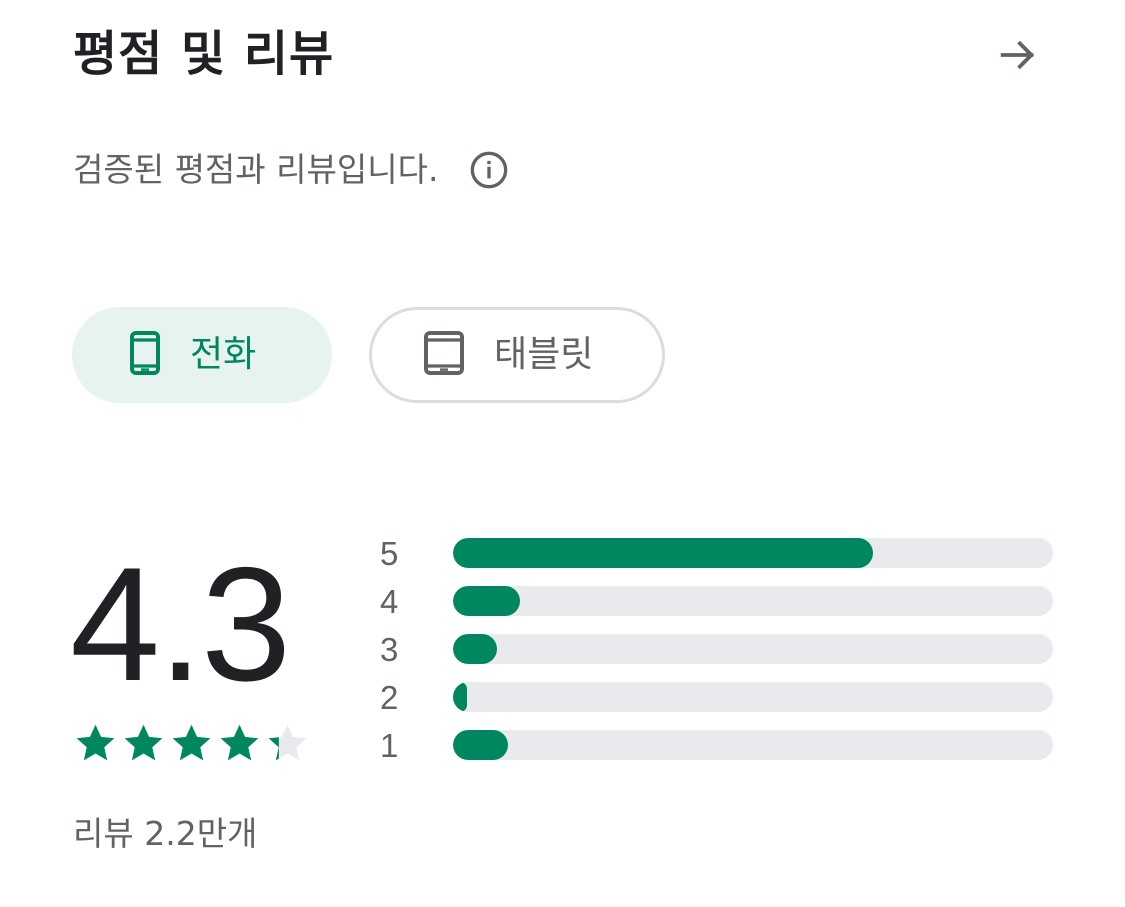  I want to click on verified-note: 검증된 평점과 리뷰입니다., so click(291, 170).